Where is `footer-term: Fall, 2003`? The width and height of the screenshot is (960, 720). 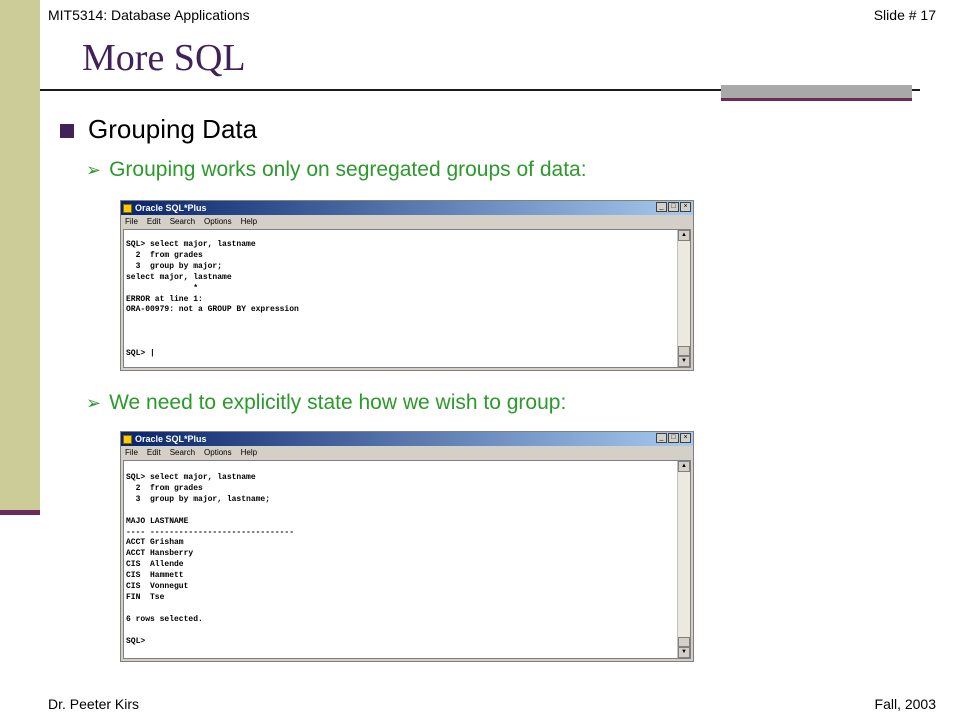 footer-term: Fall, 2003 is located at coordinates (905, 704).